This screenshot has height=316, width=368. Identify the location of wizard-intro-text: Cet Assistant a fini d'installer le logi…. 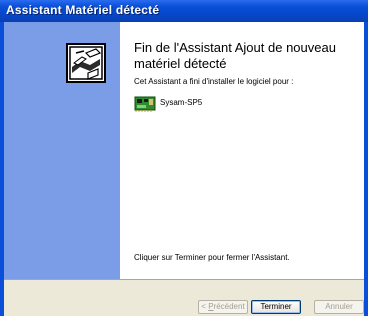
(214, 81).